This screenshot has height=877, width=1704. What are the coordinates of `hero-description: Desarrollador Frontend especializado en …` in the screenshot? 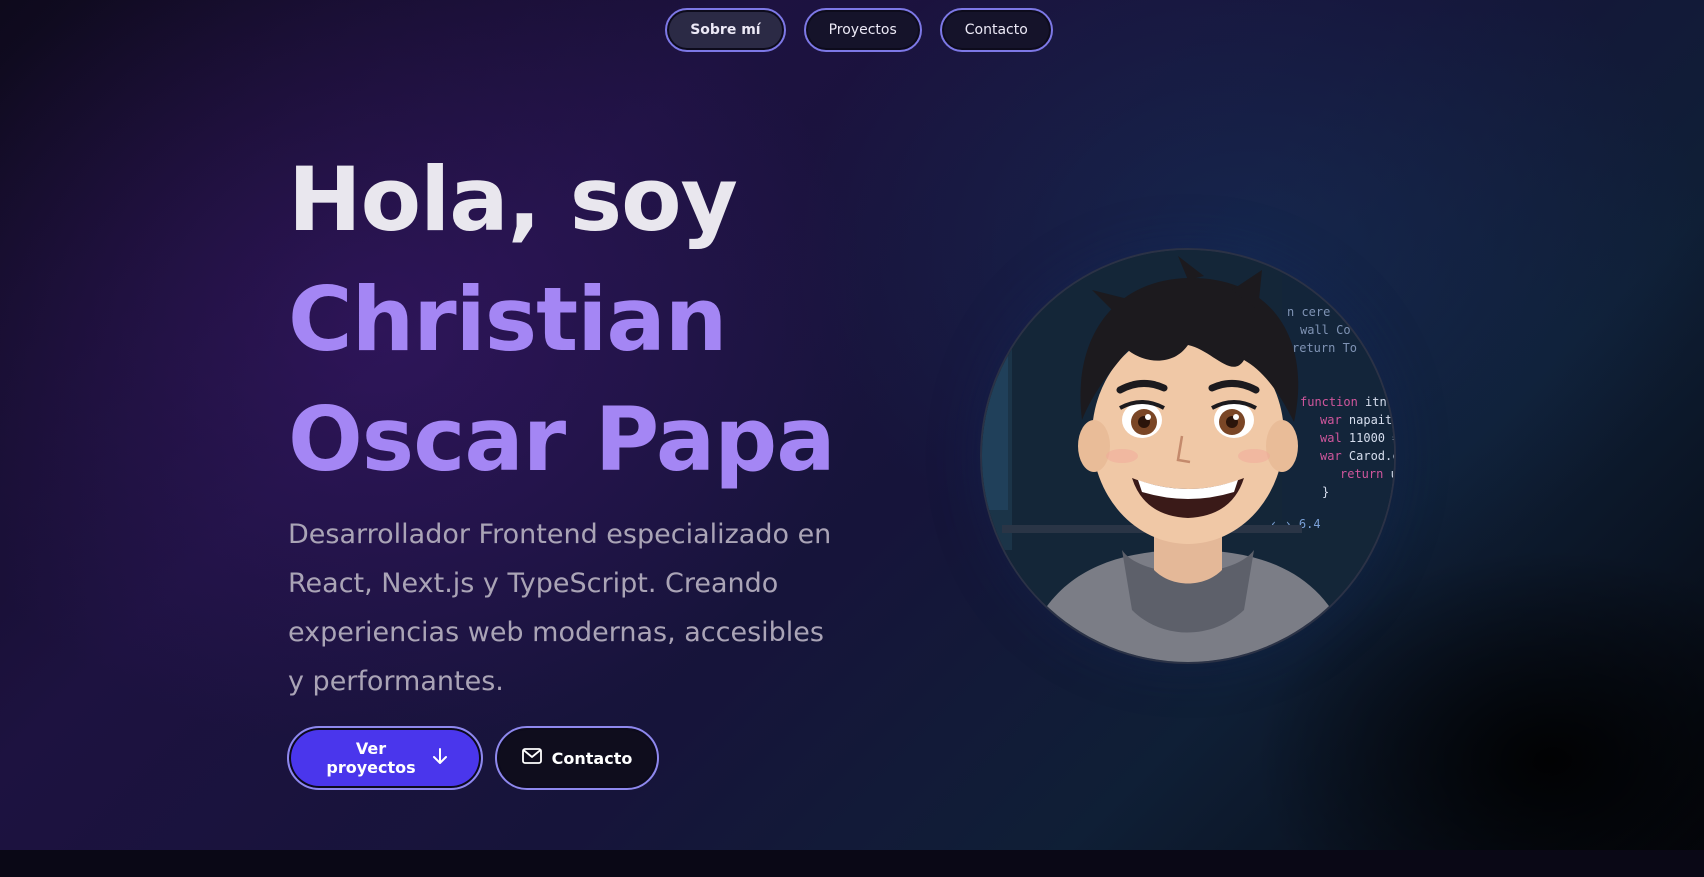 It's located at (560, 608).